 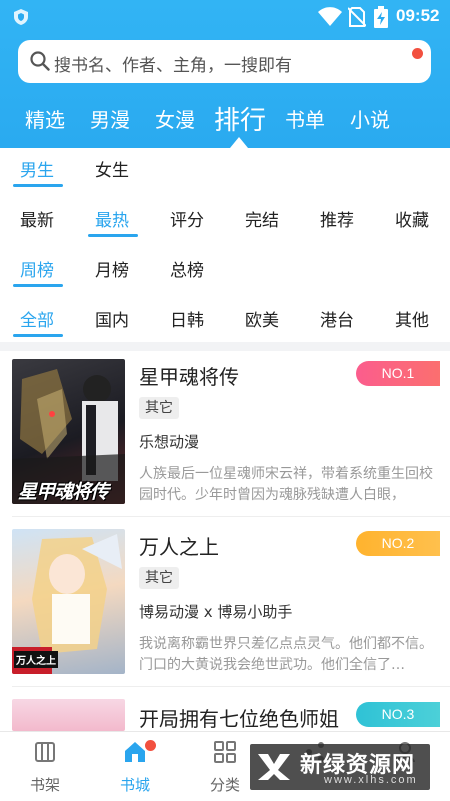 What do you see at coordinates (187, 268) in the screenshot?
I see `period-total: 总榜` at bounding box center [187, 268].